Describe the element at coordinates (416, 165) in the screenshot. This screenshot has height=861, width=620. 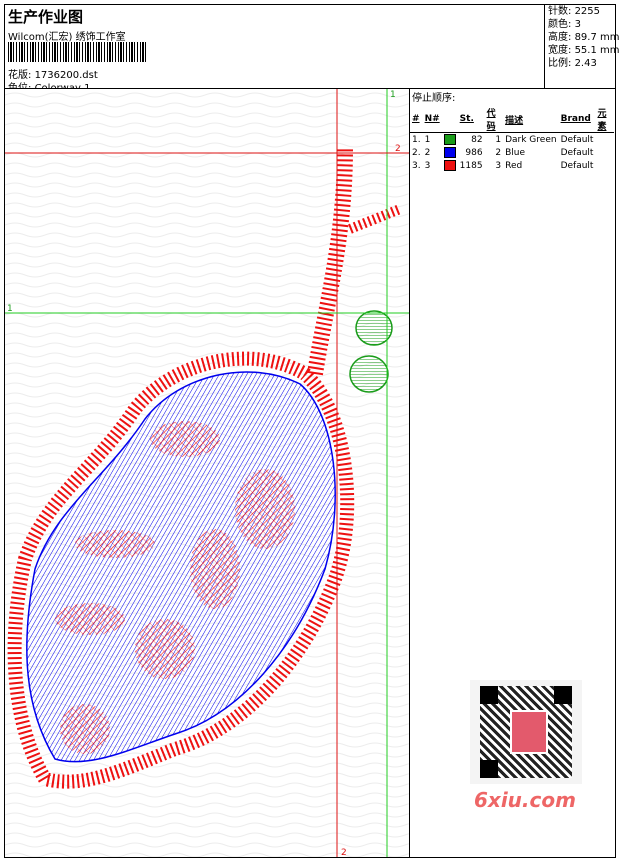
I see `row-index: 3.` at that location.